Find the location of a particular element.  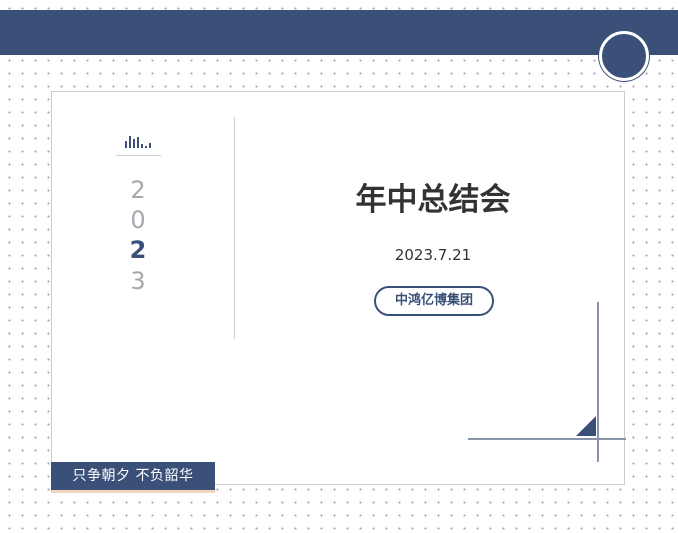

vertical-divider is located at coordinates (234, 228).